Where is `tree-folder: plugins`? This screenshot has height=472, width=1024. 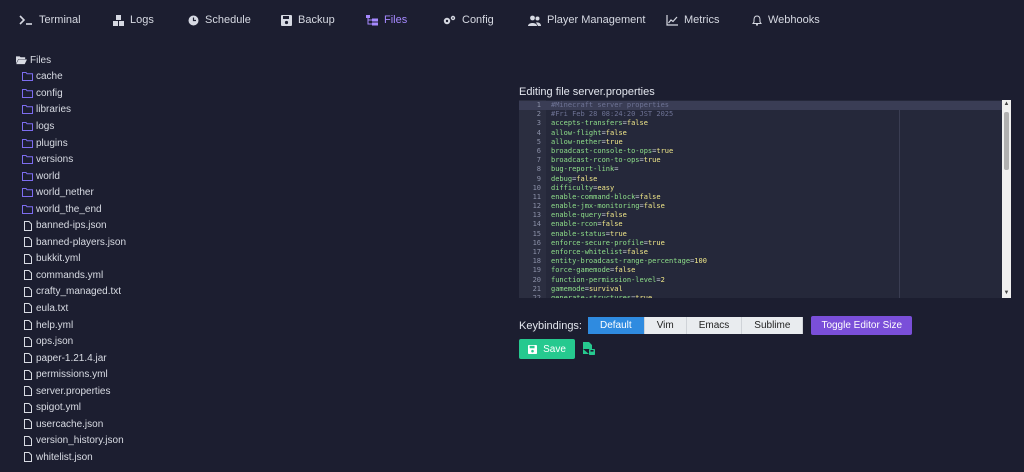 tree-folder: plugins is located at coordinates (166, 143).